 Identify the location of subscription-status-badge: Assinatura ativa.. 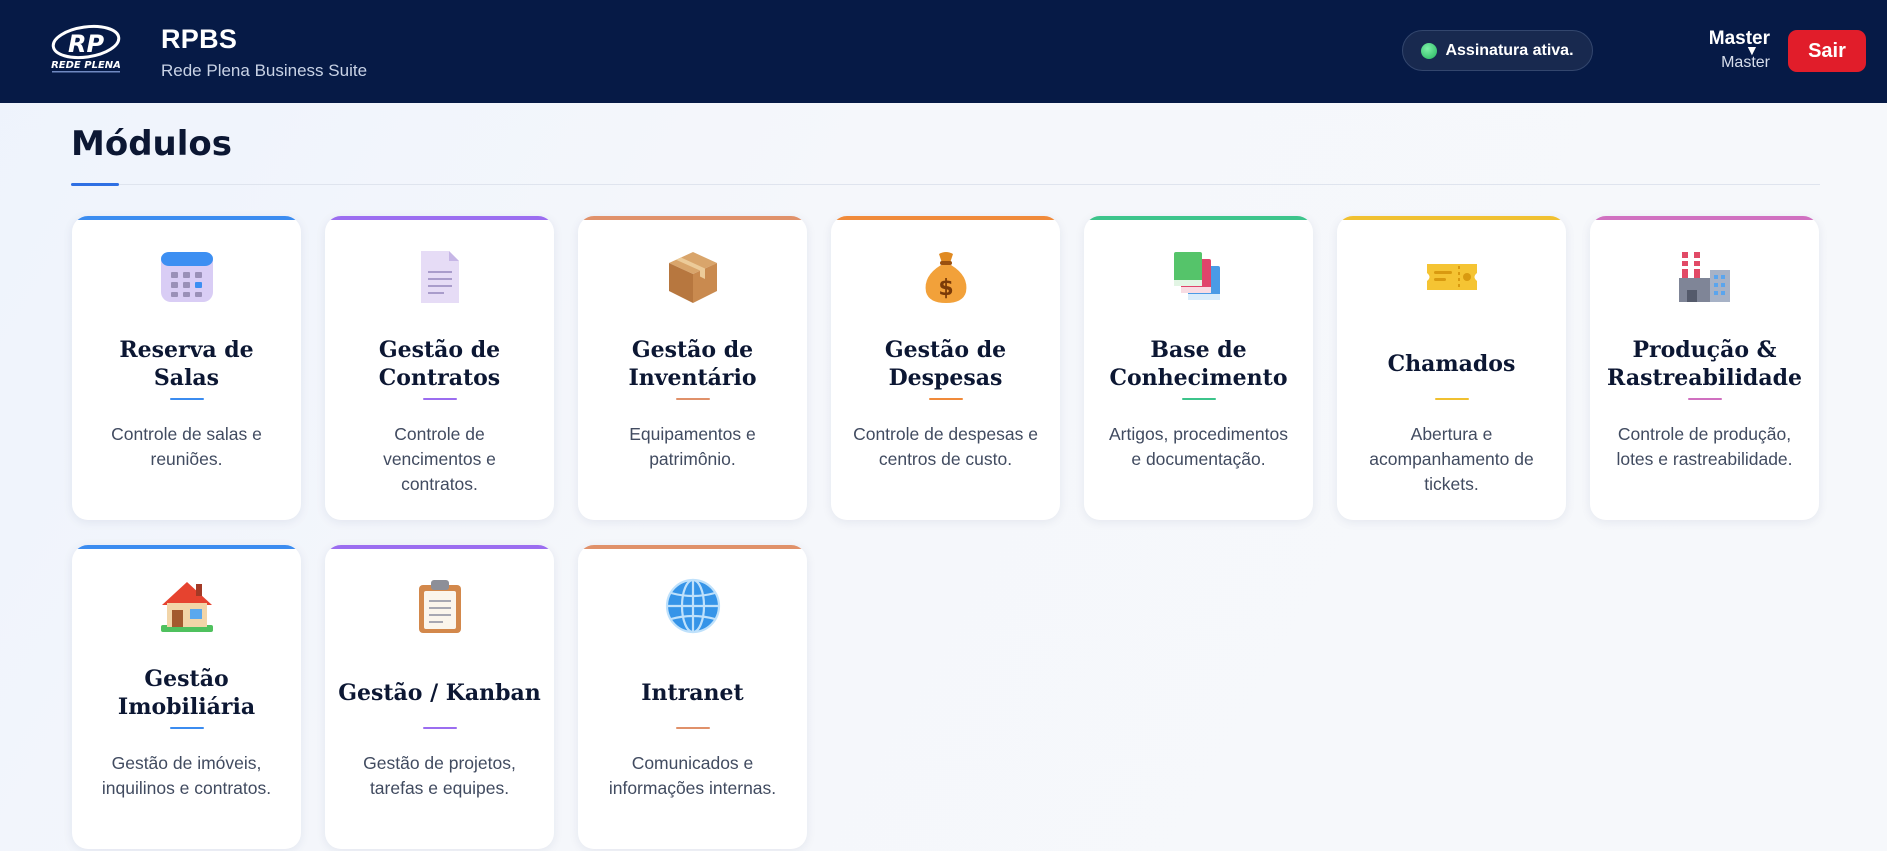
(1497, 50).